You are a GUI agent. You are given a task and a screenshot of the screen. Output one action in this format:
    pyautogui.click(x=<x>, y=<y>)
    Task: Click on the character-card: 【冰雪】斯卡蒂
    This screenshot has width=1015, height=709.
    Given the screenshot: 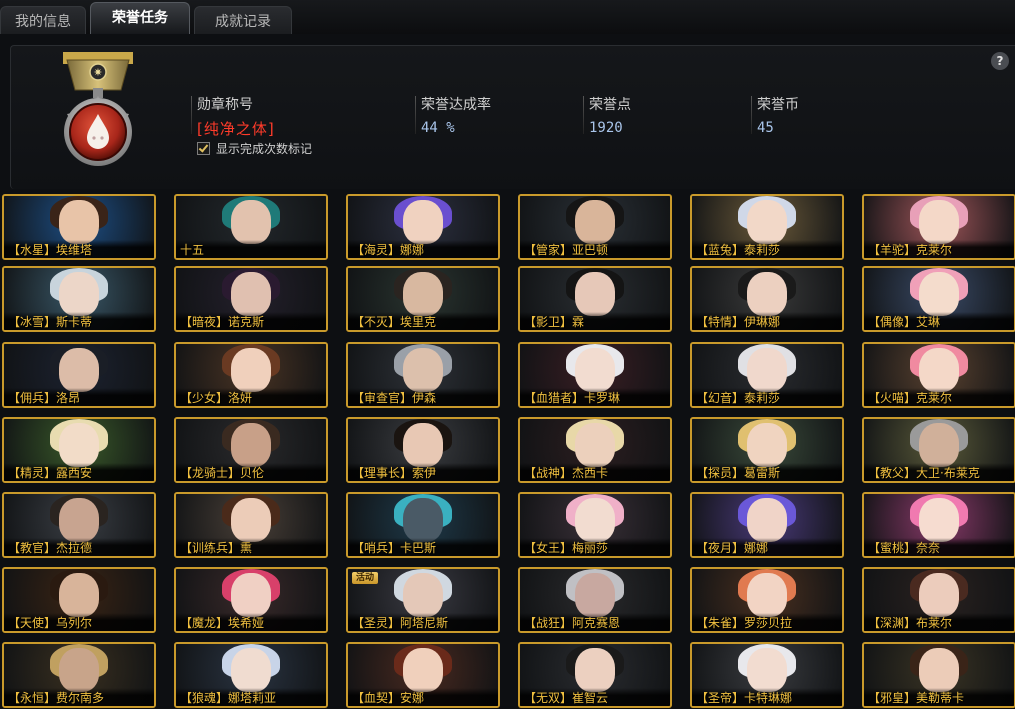 What is the action you would take?
    pyautogui.click(x=79, y=299)
    